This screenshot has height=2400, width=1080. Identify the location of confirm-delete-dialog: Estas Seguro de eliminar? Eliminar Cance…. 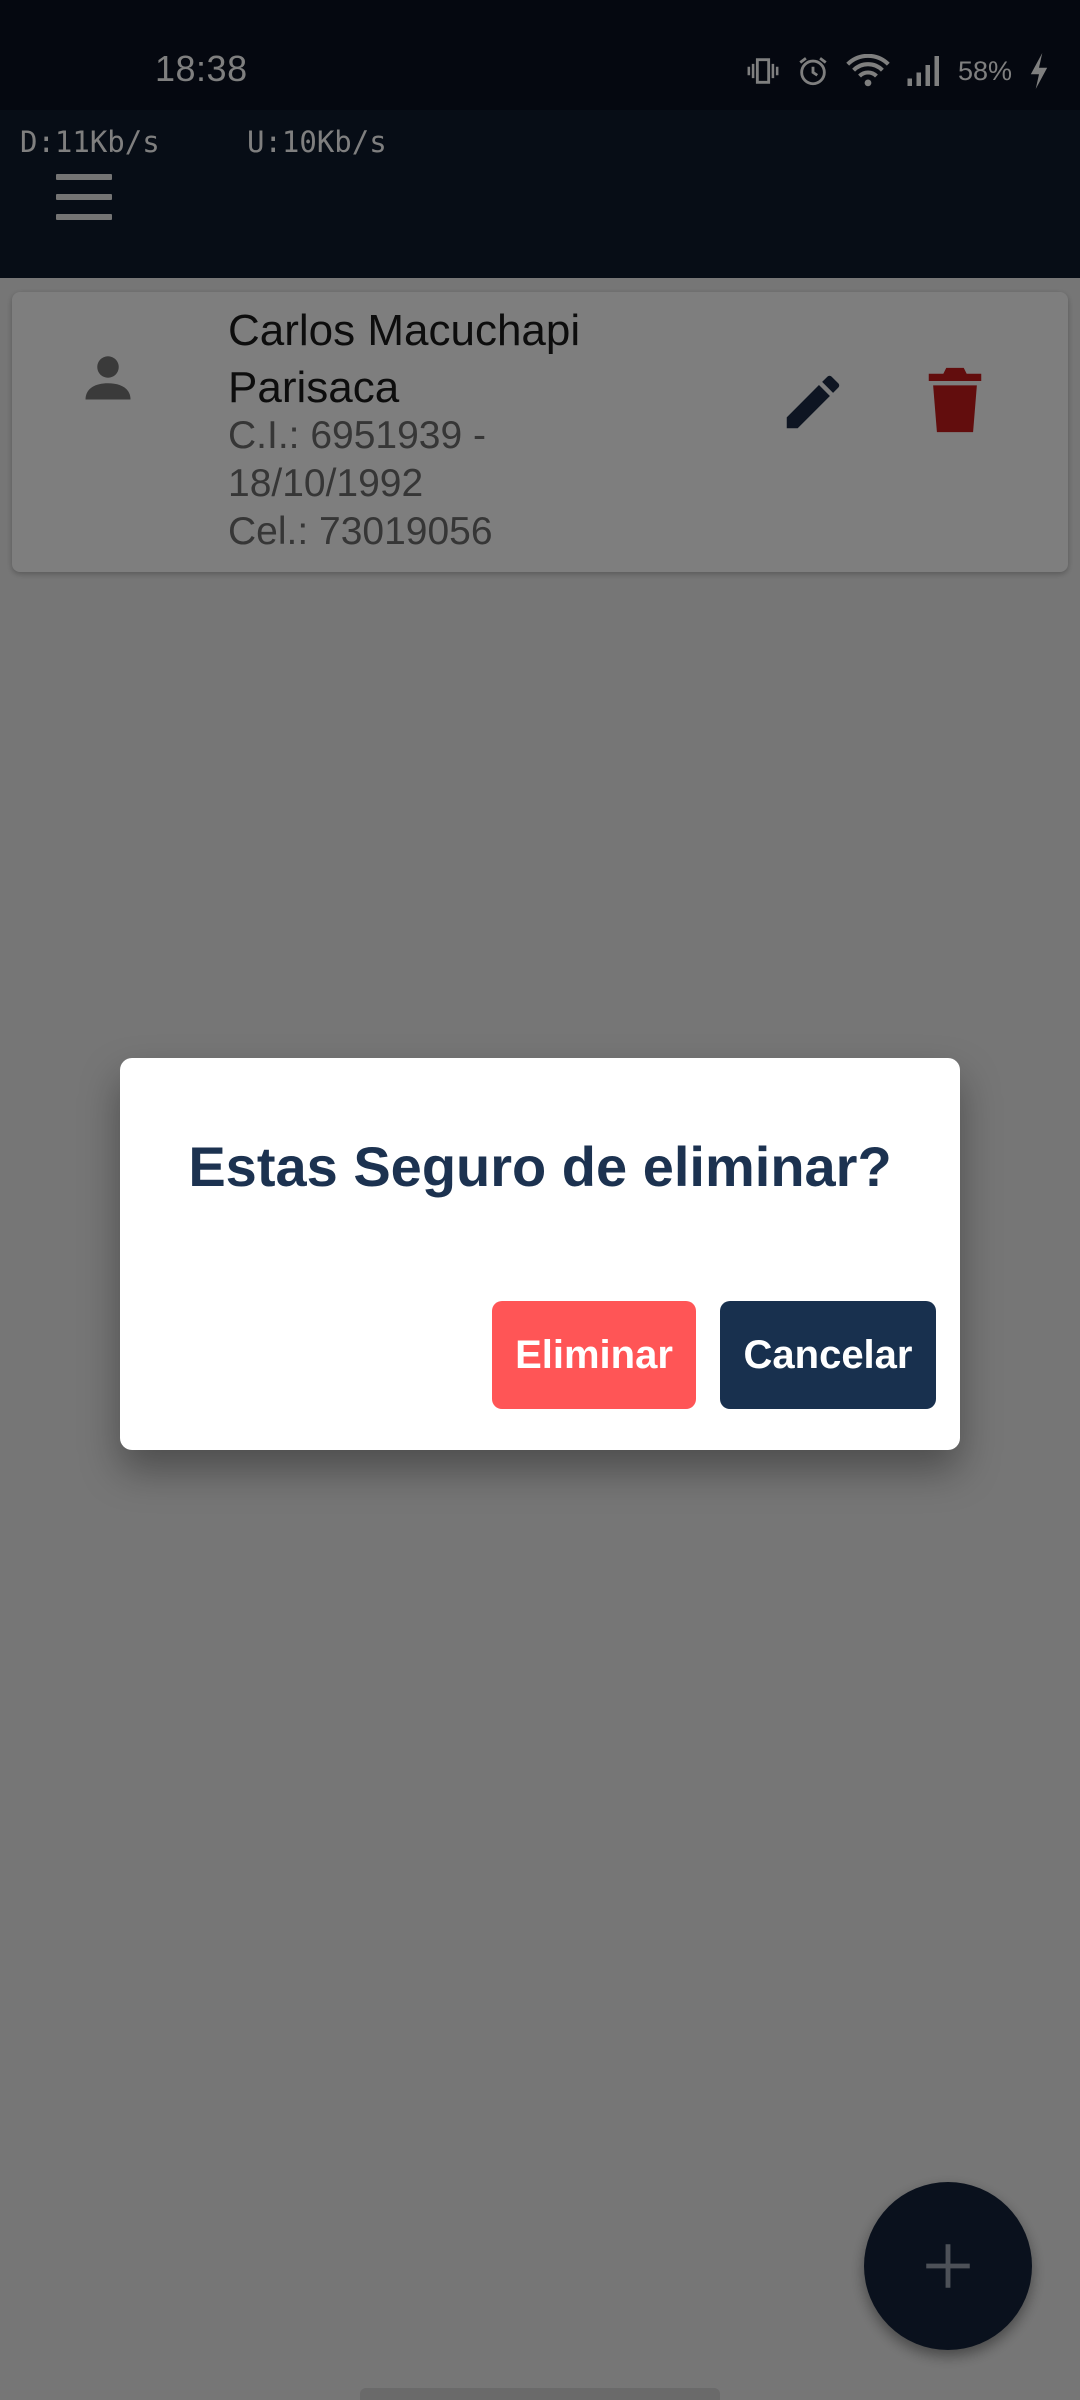
(540, 1254).